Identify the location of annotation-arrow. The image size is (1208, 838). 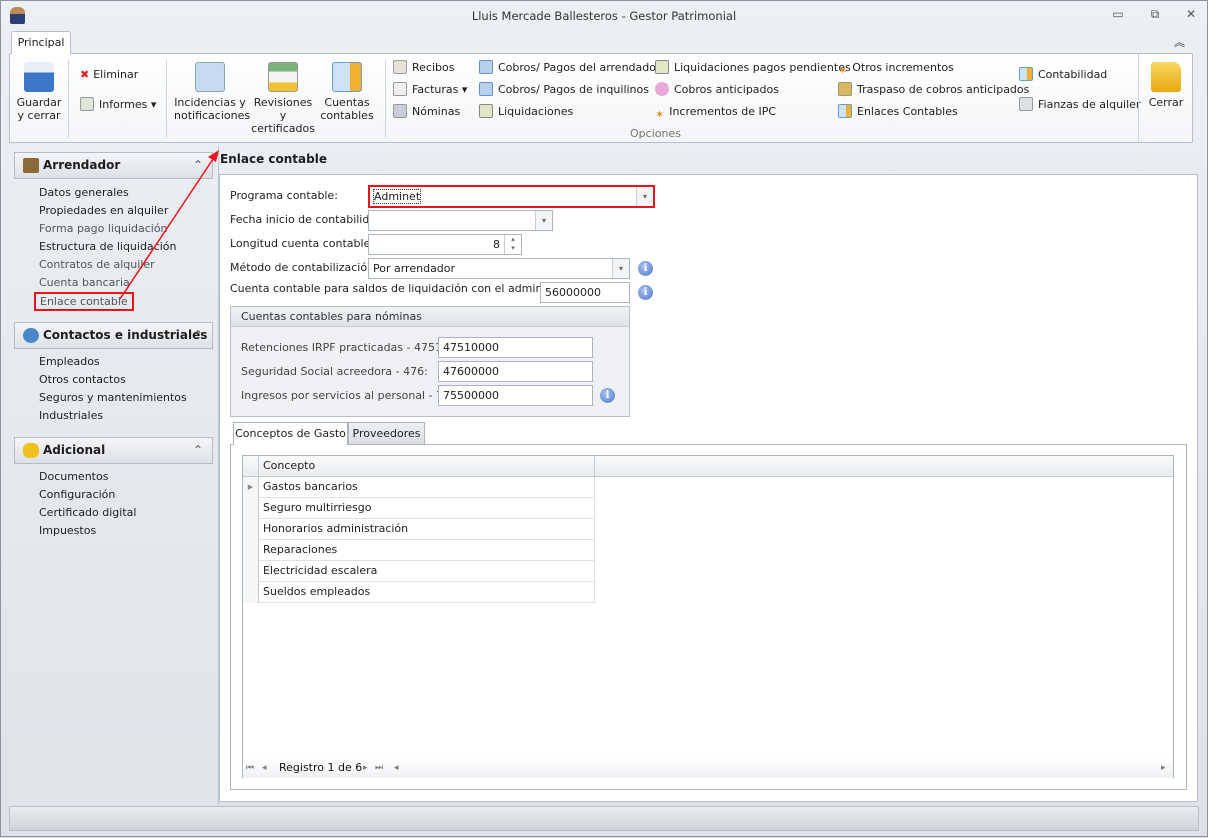
(169, 225).